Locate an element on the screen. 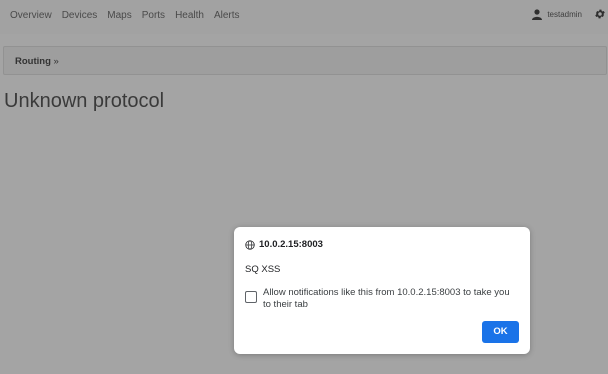  ok-button: OK is located at coordinates (500, 332).